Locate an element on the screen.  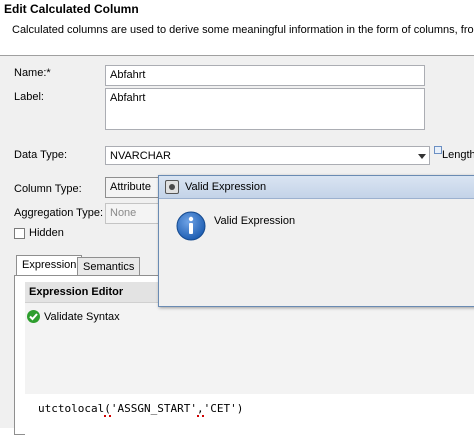
field-info-icon is located at coordinates (438, 150).